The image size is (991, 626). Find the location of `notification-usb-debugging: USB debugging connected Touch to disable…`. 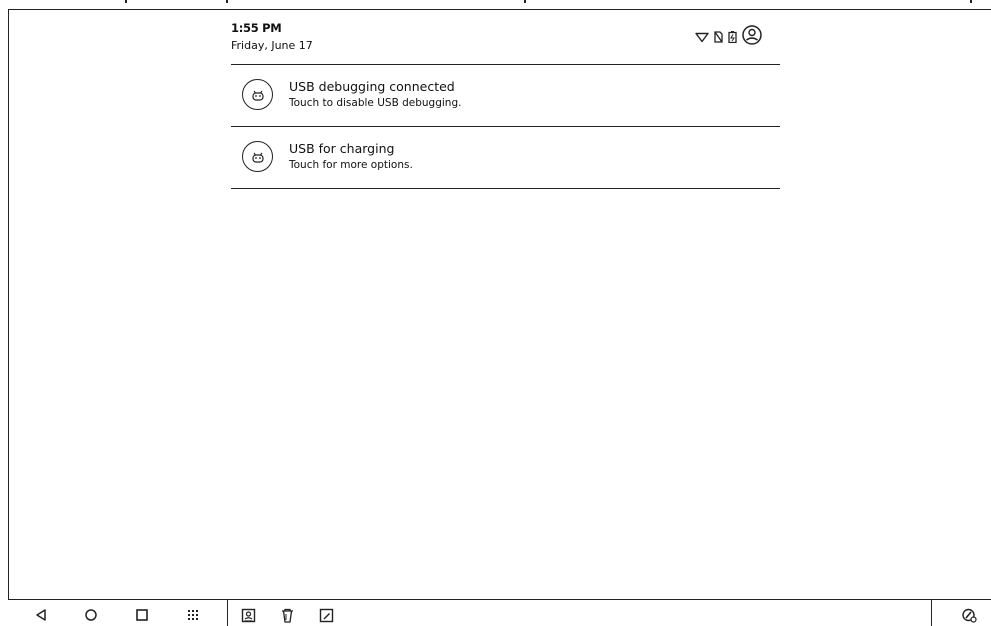

notification-usb-debugging: USB debugging connected Touch to disable… is located at coordinates (505, 96).